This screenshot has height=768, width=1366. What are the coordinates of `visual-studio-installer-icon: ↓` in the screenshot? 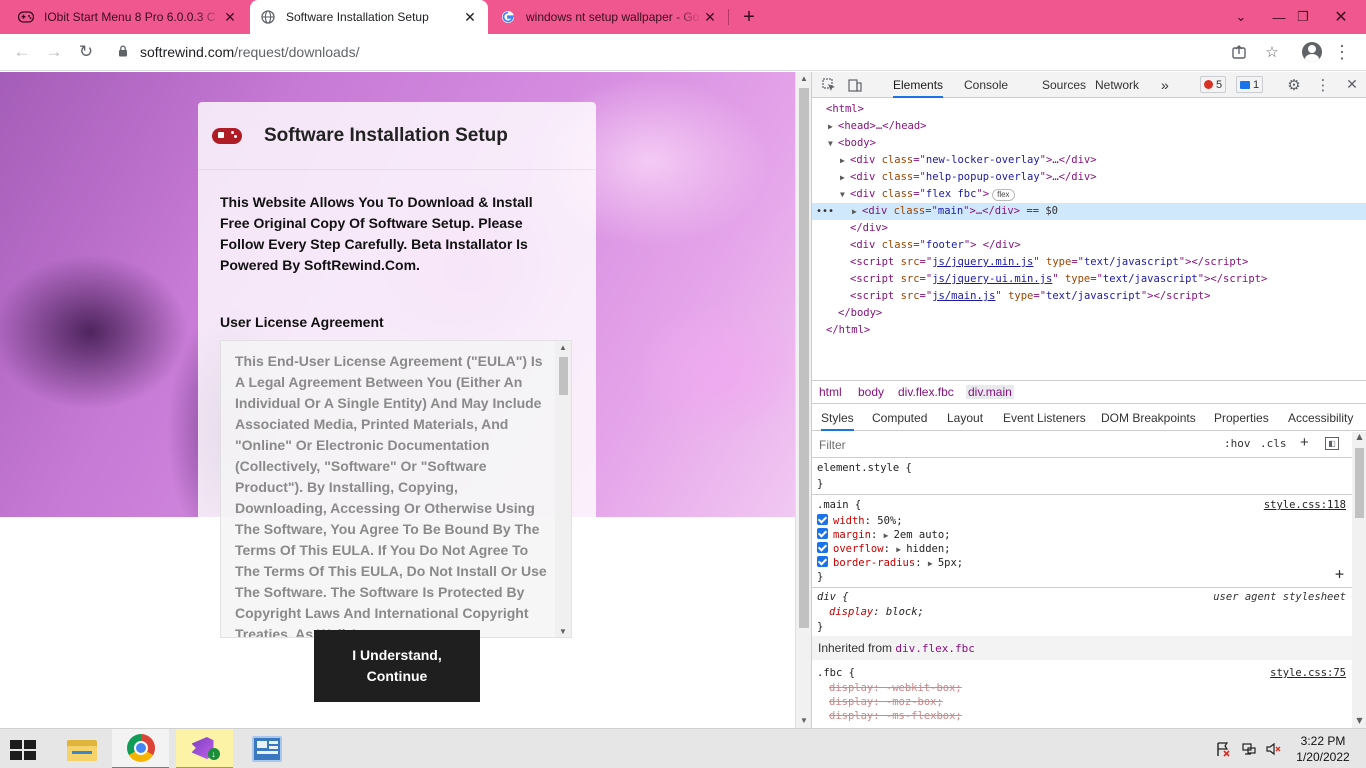 It's located at (204, 748).